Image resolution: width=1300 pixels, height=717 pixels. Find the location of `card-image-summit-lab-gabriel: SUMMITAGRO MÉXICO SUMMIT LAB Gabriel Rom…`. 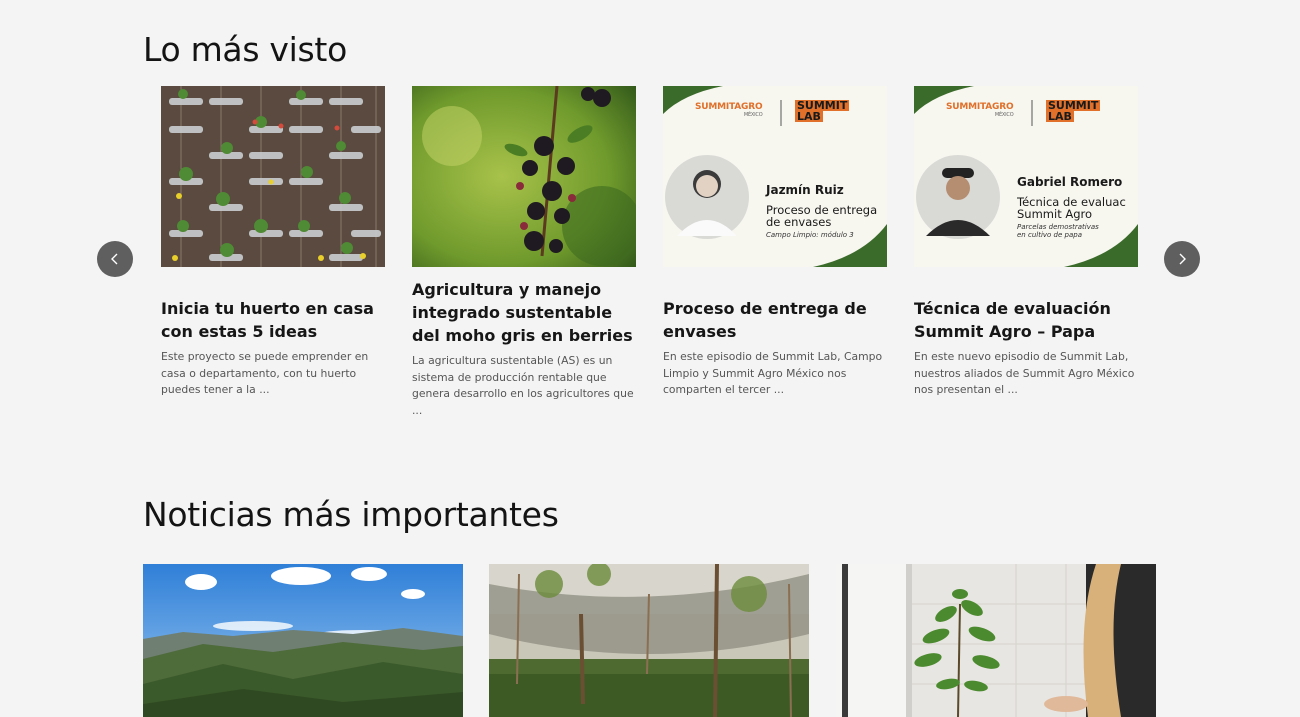

card-image-summit-lab-gabriel: SUMMITAGRO MÉXICO SUMMIT LAB Gabriel Rom… is located at coordinates (1026, 176).